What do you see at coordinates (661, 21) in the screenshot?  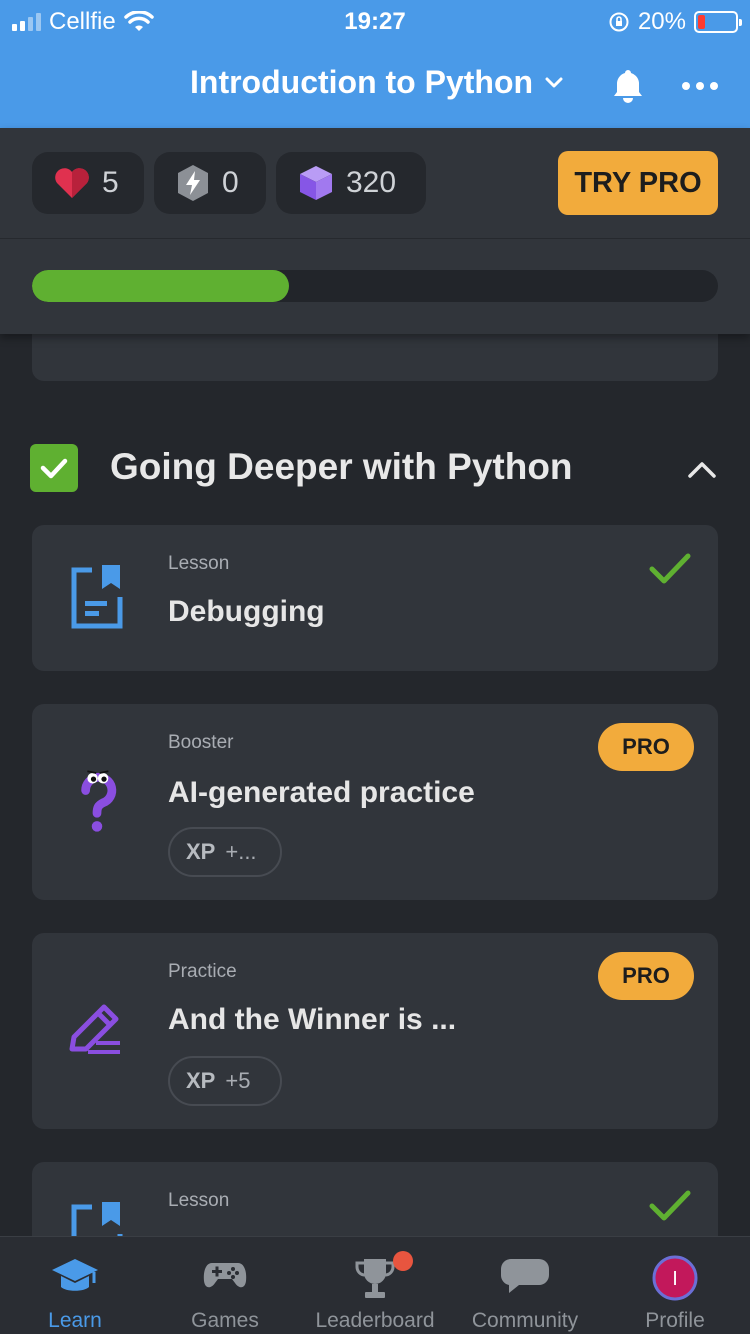 I see `battery-percent: 20%` at bounding box center [661, 21].